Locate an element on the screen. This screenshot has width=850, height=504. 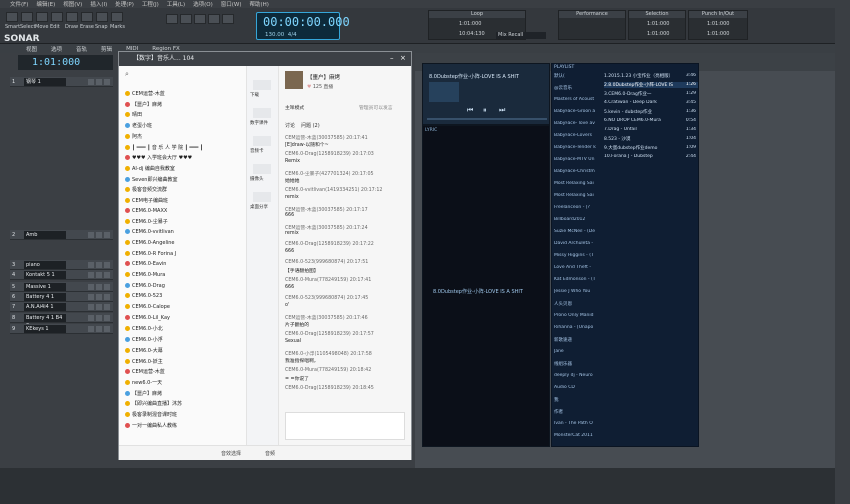
view-menu-item: 音轨 is located at coordinates (81, 49).